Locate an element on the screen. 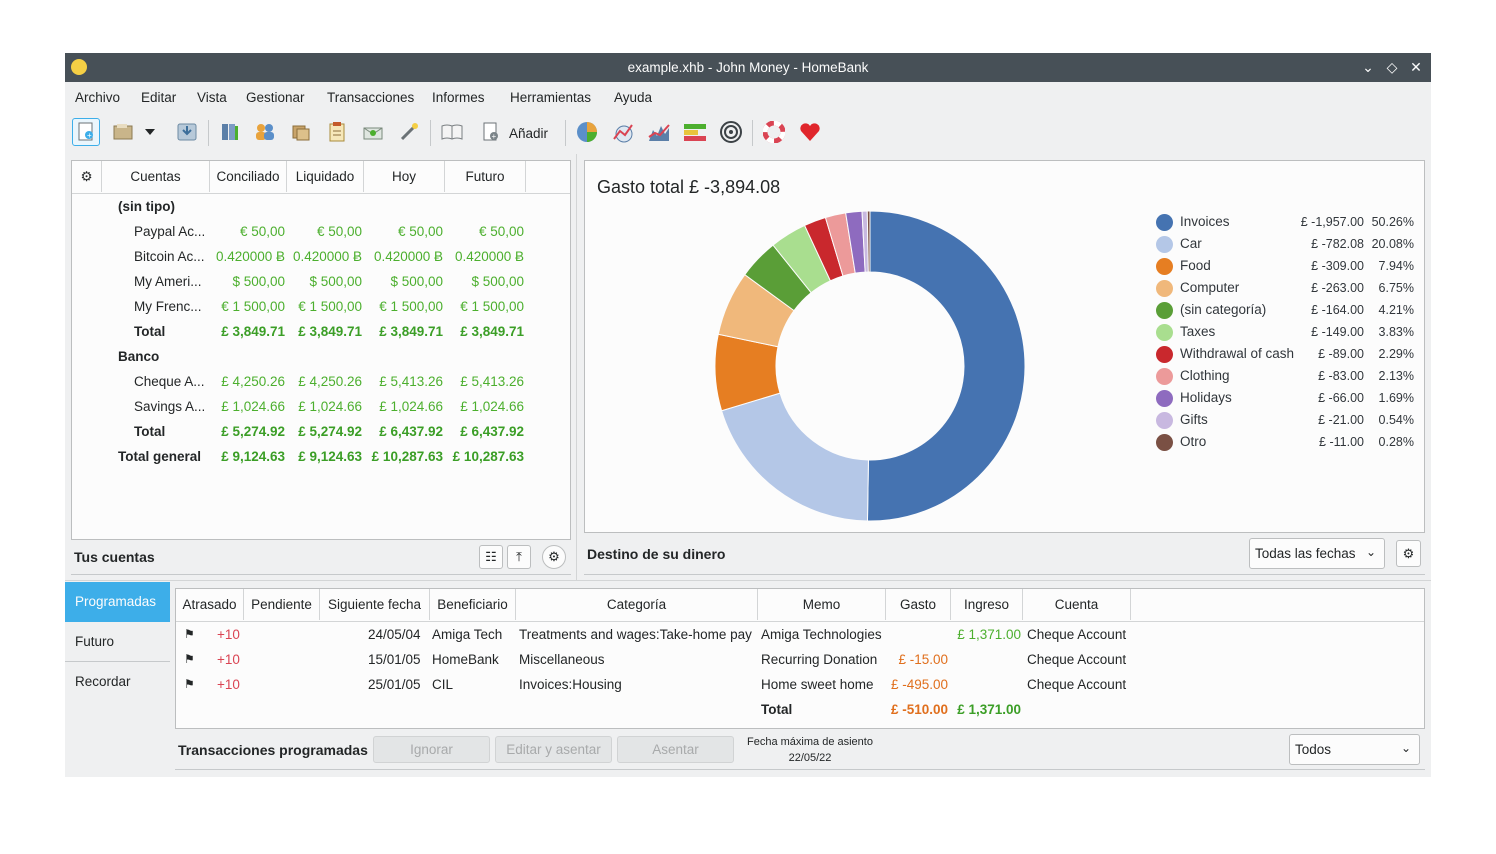 Image resolution: width=1496 pixels, height=854 pixels. chart-settings-icon: ⚙ is located at coordinates (1408, 553).